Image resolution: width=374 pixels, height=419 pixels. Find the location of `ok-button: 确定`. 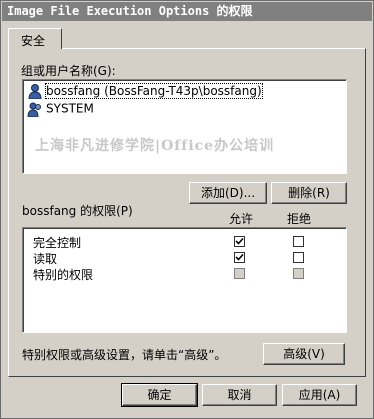

ok-button: 确定 is located at coordinates (159, 395).